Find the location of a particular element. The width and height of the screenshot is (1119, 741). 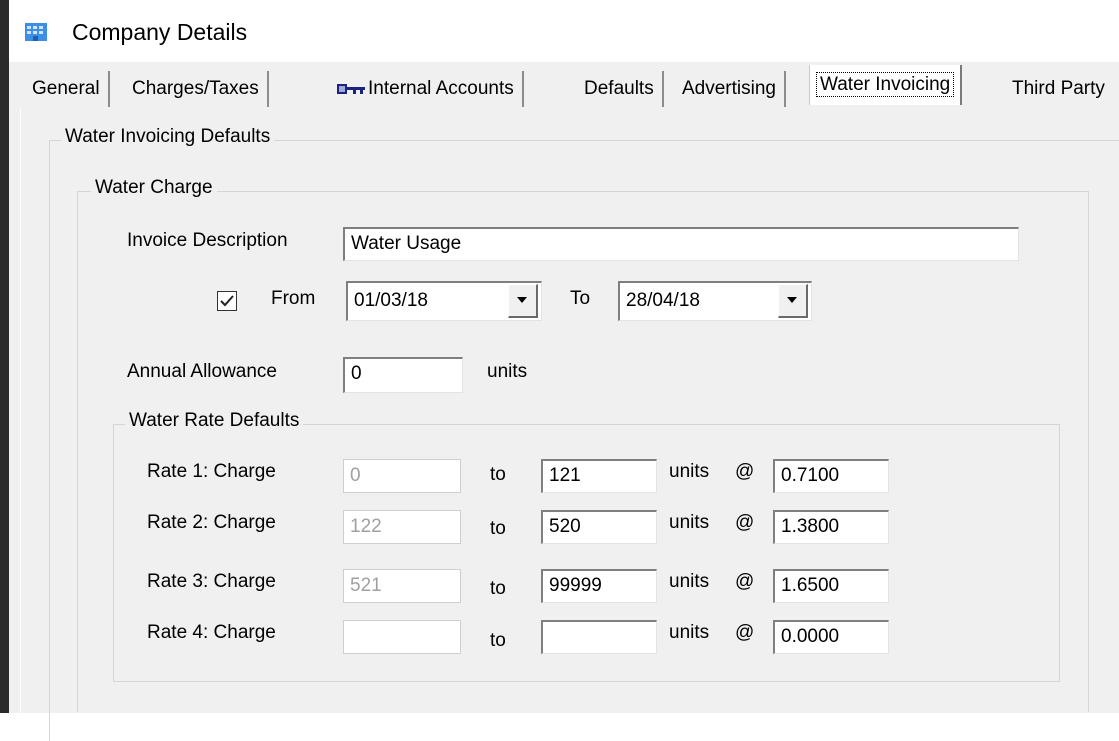

tab-third-party: Third Party is located at coordinates (1058, 89).